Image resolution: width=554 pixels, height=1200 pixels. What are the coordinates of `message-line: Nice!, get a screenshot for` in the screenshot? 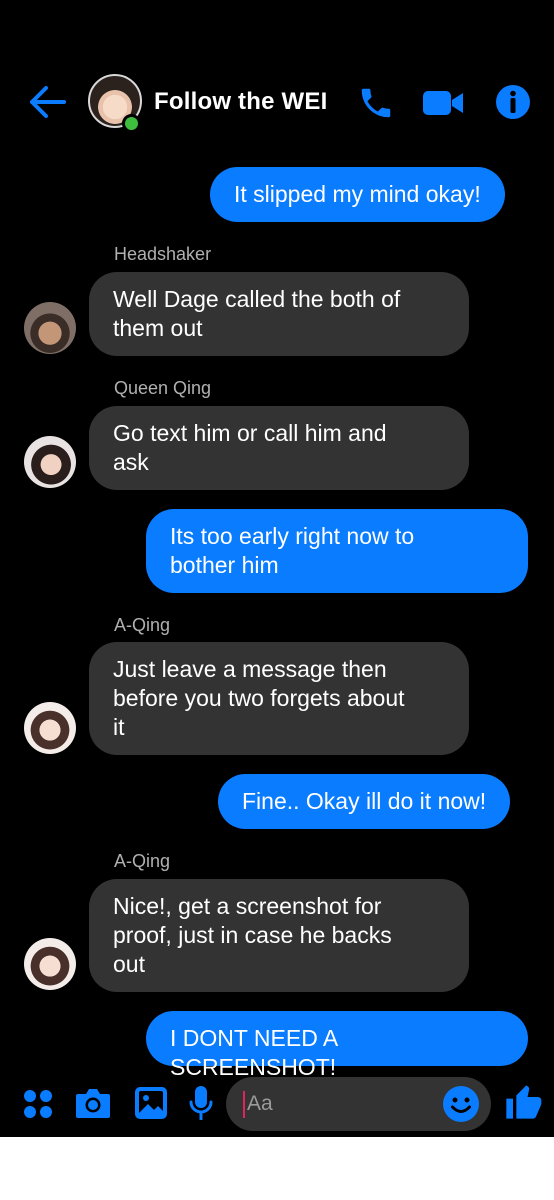 It's located at (247, 906).